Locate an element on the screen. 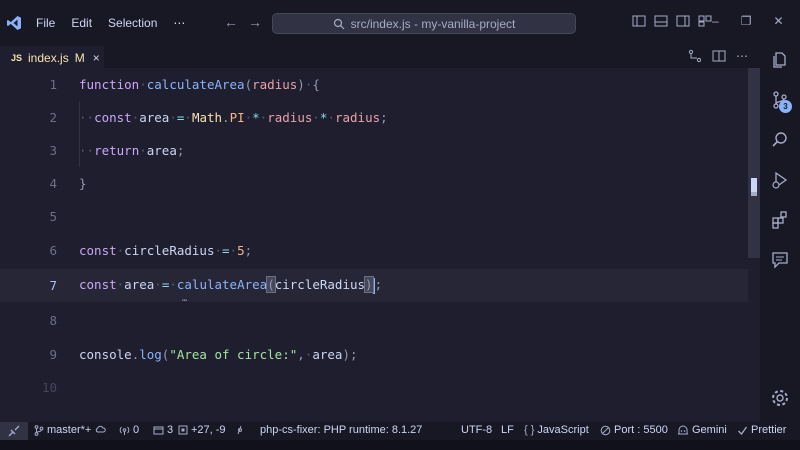  live-server-status: Port : 5500 is located at coordinates (634, 430).